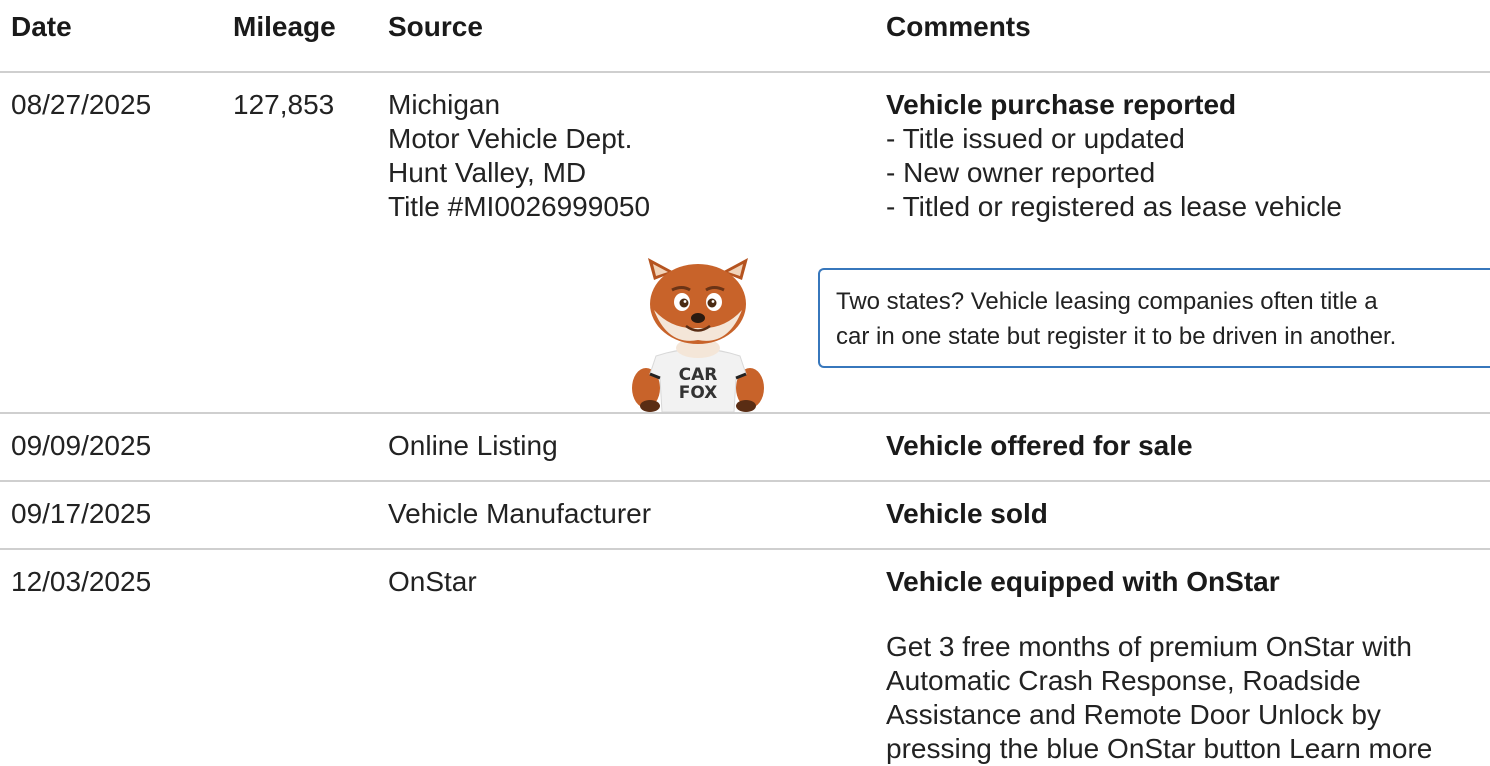  I want to click on source-line: Michigan, so click(444, 104).